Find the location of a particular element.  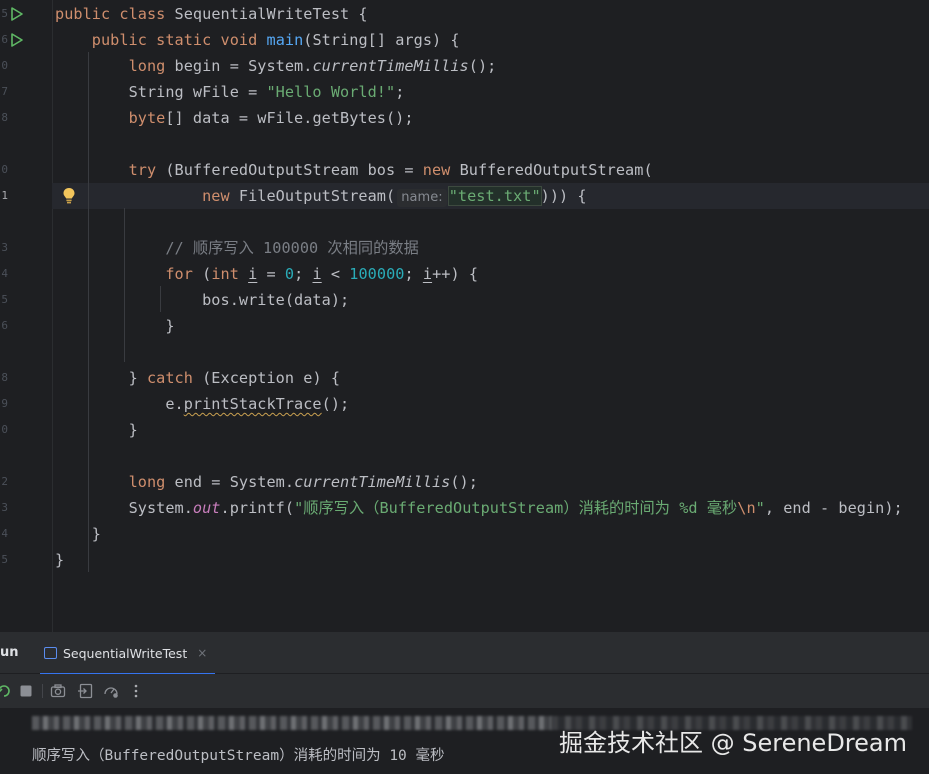

code-keyword: class is located at coordinates (142, 14).